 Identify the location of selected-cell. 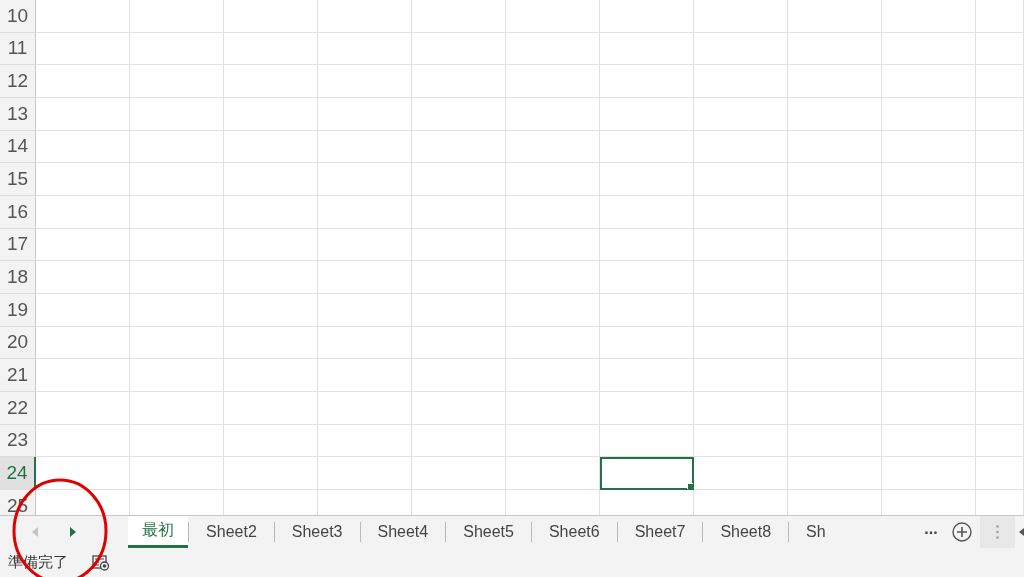
(647, 473).